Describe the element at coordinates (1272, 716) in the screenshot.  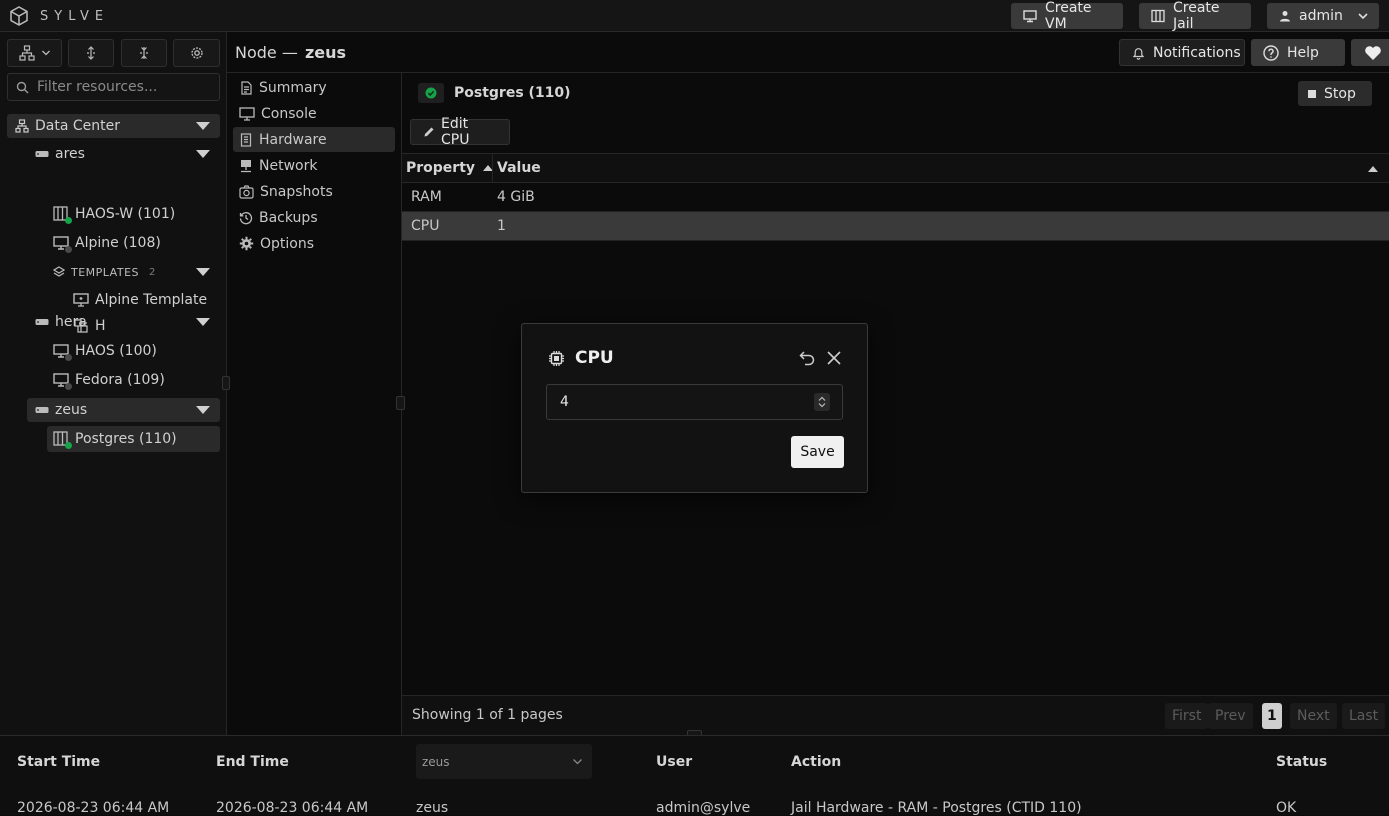
I see `page-1-button: 1` at that location.